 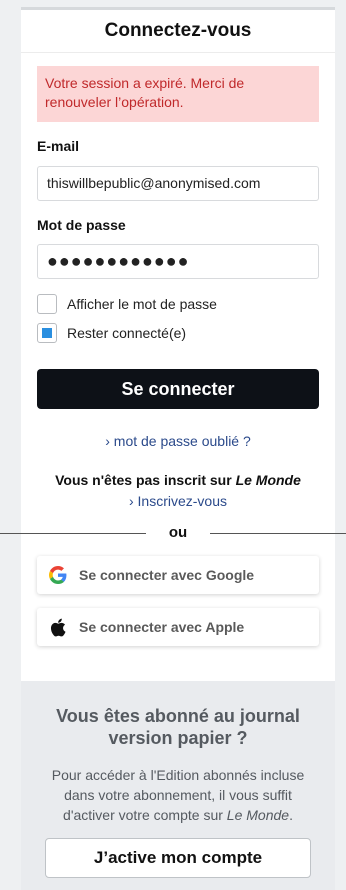 What do you see at coordinates (145, 480) in the screenshot?
I see `not-registered-prefix: Vous n'êtes pas inscrit sur` at bounding box center [145, 480].